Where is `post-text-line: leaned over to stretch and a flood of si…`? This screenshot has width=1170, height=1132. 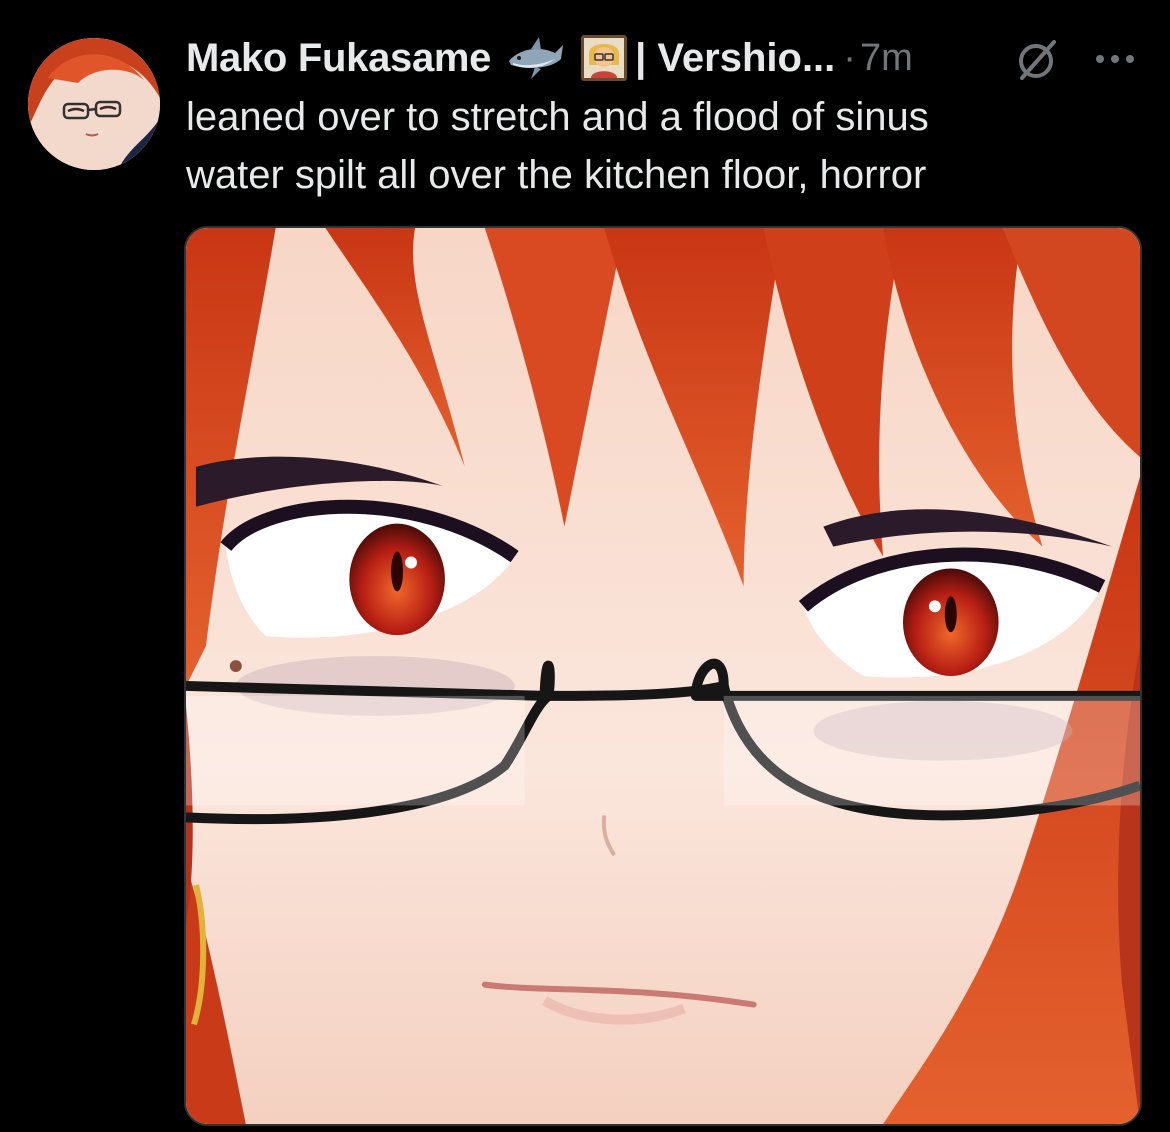 post-text-line: leaned over to stretch and a flood of si… is located at coordinates (557, 117).